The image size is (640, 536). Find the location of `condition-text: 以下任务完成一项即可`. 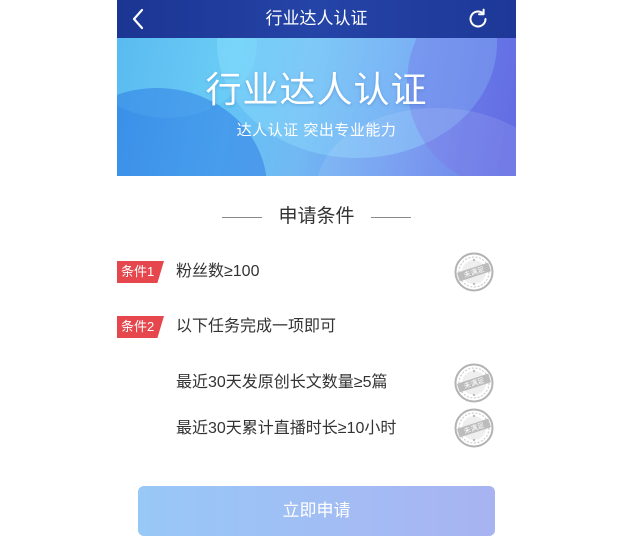

condition-text: 以下任务完成一项即可 is located at coordinates (256, 326).